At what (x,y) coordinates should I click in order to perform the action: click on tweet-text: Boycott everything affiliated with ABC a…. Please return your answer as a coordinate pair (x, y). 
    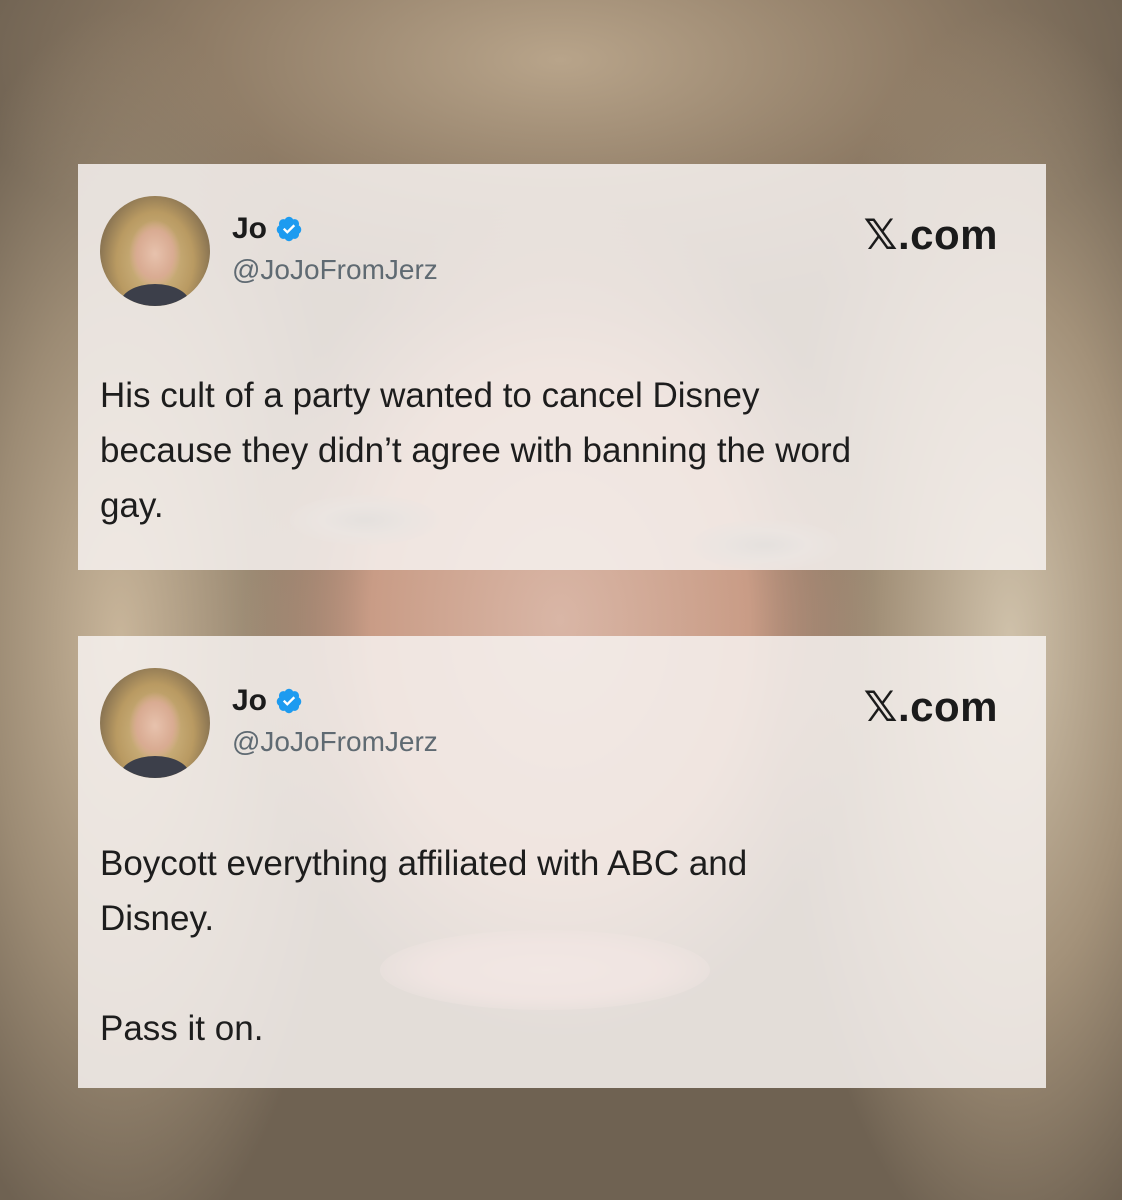
    Looking at the image, I should click on (424, 946).